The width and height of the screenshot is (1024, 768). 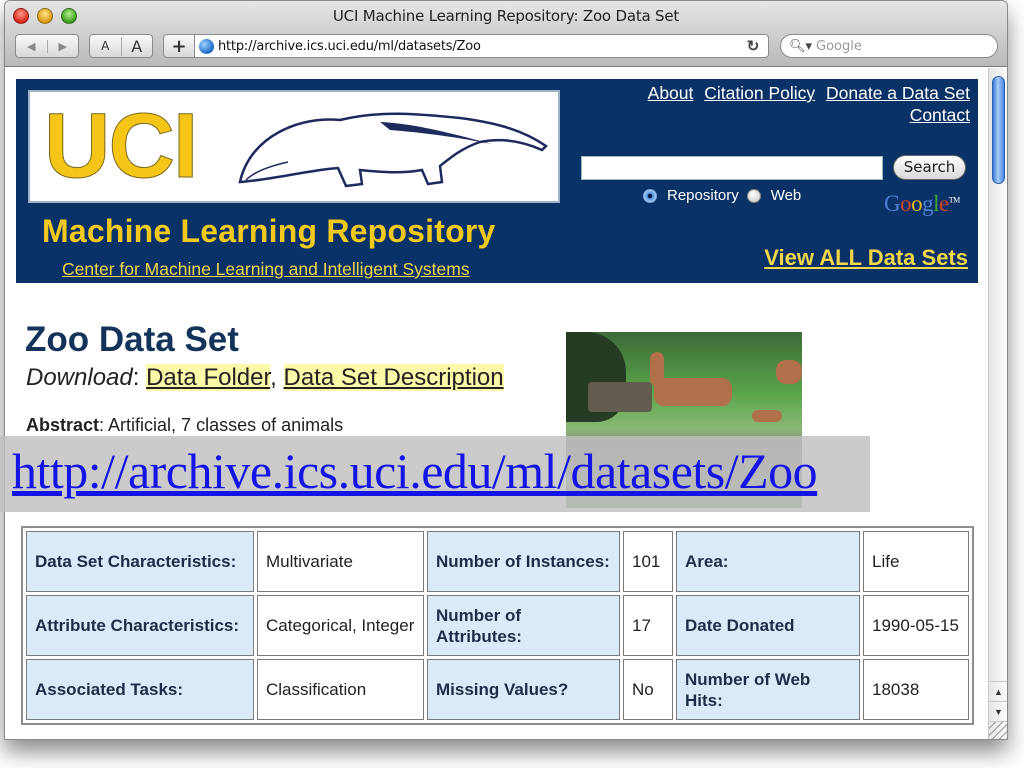 What do you see at coordinates (269, 231) in the screenshot?
I see `repository-title: Machine Learning Repository` at bounding box center [269, 231].